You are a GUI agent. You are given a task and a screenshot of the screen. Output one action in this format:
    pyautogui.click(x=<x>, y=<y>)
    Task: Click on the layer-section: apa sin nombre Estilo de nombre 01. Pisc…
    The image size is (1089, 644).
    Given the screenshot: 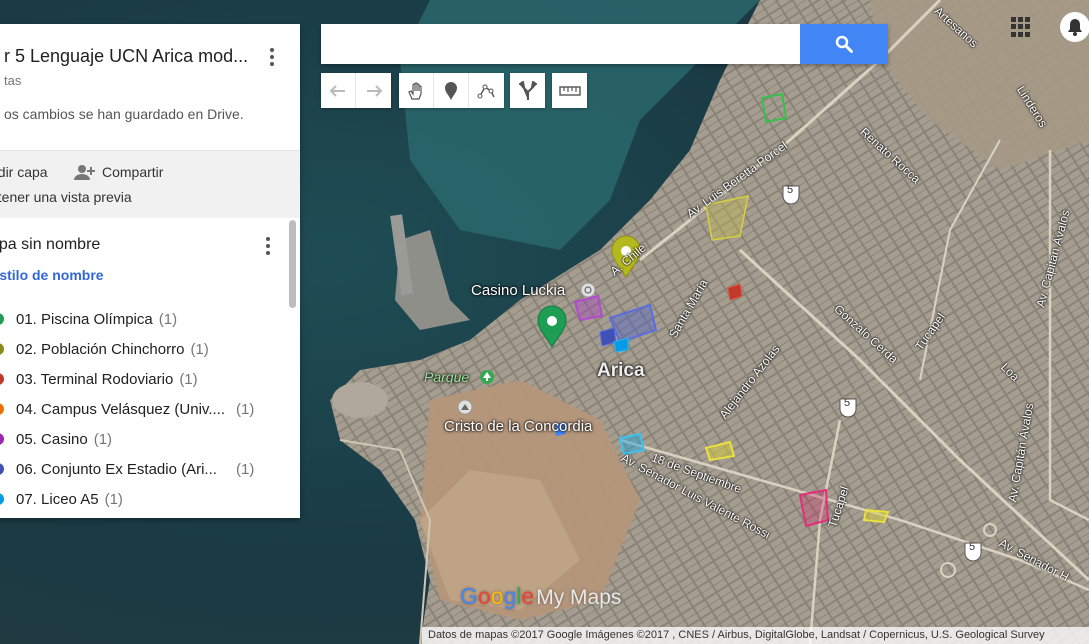 What is the action you would take?
    pyautogui.click(x=150, y=368)
    